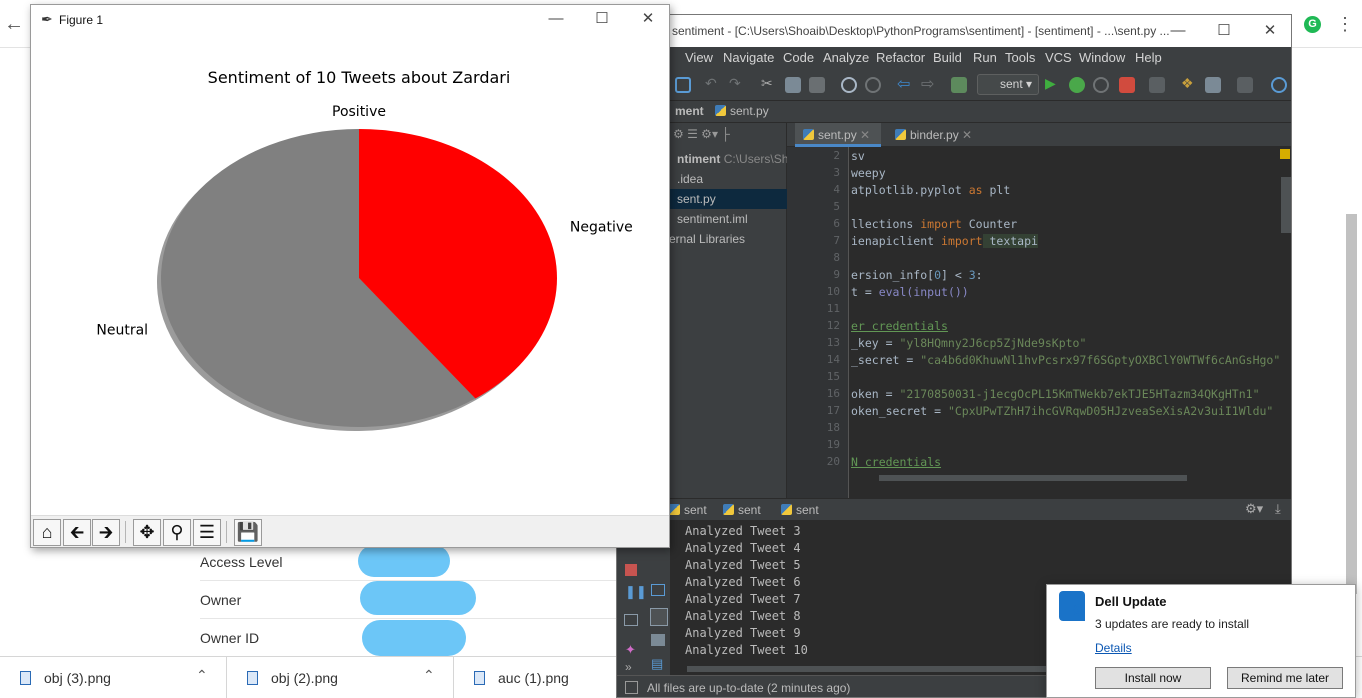 Image resolution: width=1362 pixels, height=698 pixels. What do you see at coordinates (631, 620) in the screenshot?
I see `layout-icon` at bounding box center [631, 620].